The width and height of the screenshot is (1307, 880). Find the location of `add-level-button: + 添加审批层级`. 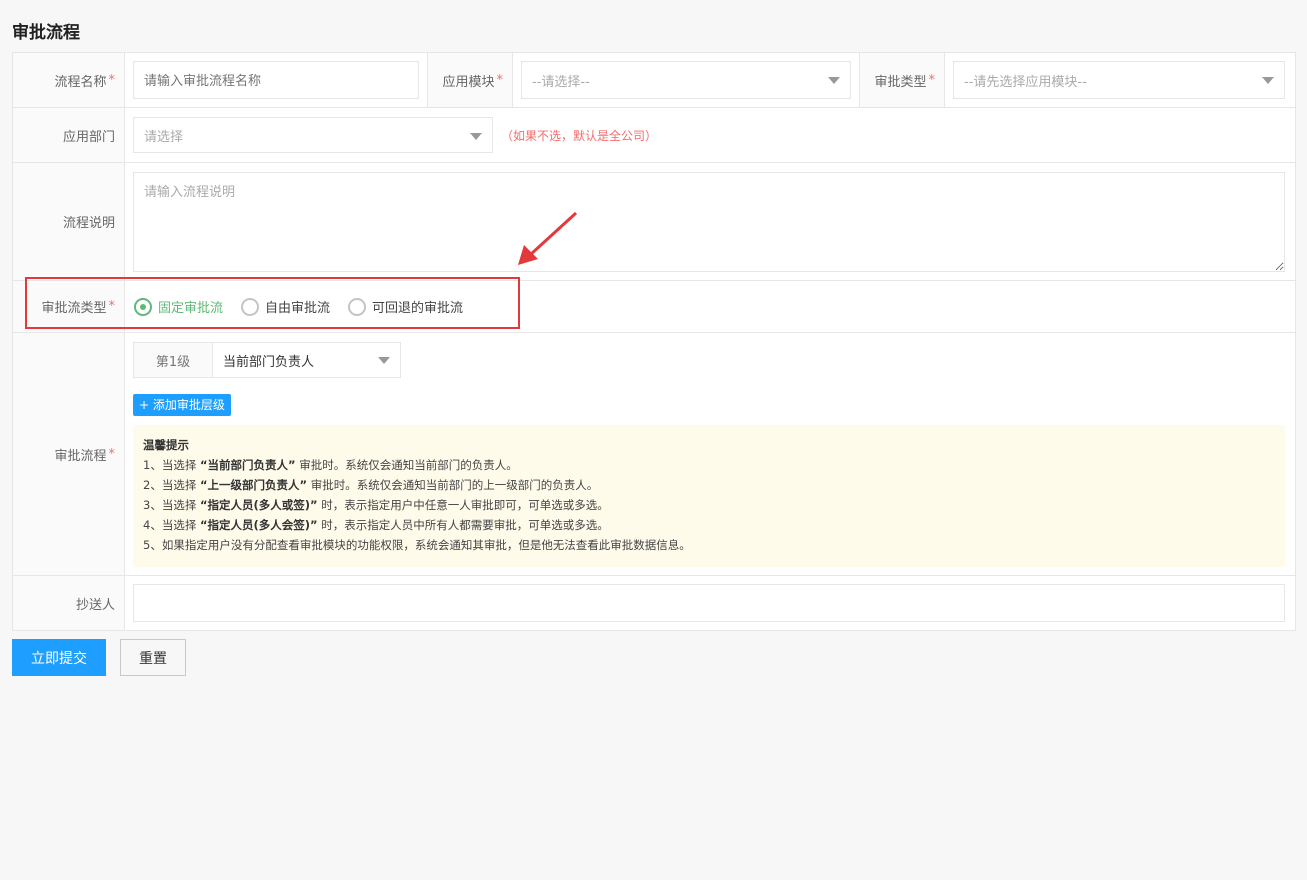

add-level-button: + 添加审批层级 is located at coordinates (182, 405).